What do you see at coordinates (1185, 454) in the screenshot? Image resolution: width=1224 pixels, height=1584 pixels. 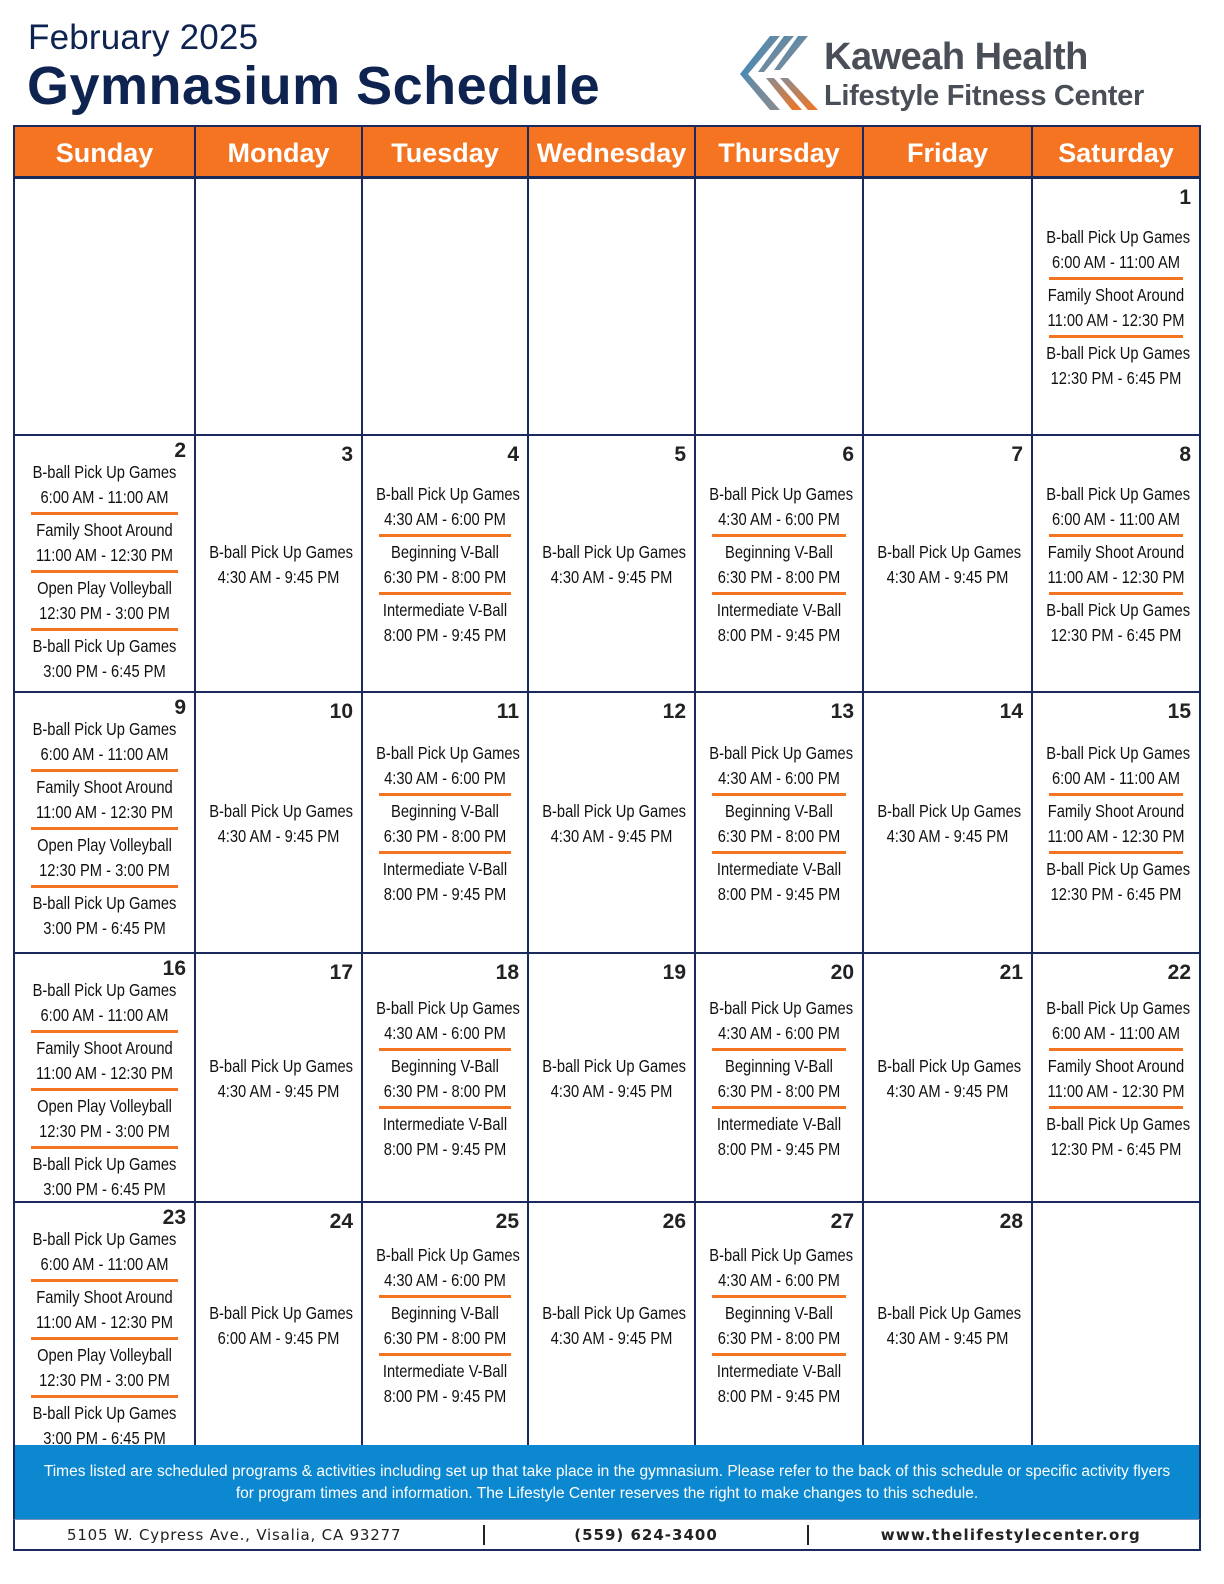 I see `day-number: 8` at bounding box center [1185, 454].